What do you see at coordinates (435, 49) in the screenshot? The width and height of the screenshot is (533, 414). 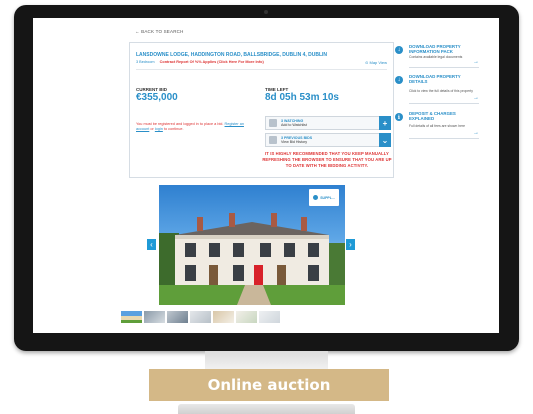 I see `doc-title: DOWNLOAD PROPERTY INFORMATION PACK` at bounding box center [435, 49].